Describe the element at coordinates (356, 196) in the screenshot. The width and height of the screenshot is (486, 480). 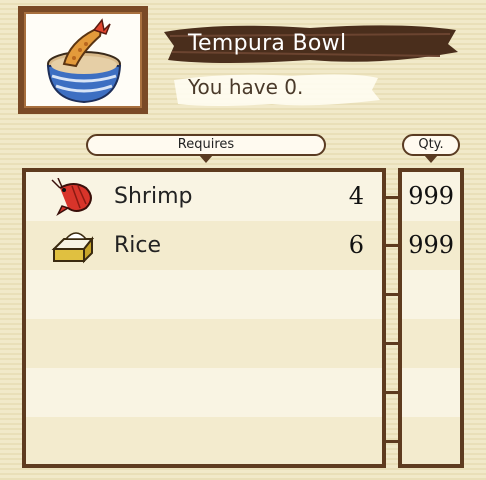
I see `required-count: 4` at that location.